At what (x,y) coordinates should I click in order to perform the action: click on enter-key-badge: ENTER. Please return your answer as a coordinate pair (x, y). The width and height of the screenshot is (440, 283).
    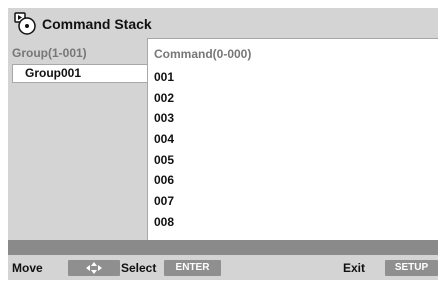
    Looking at the image, I should click on (192, 268).